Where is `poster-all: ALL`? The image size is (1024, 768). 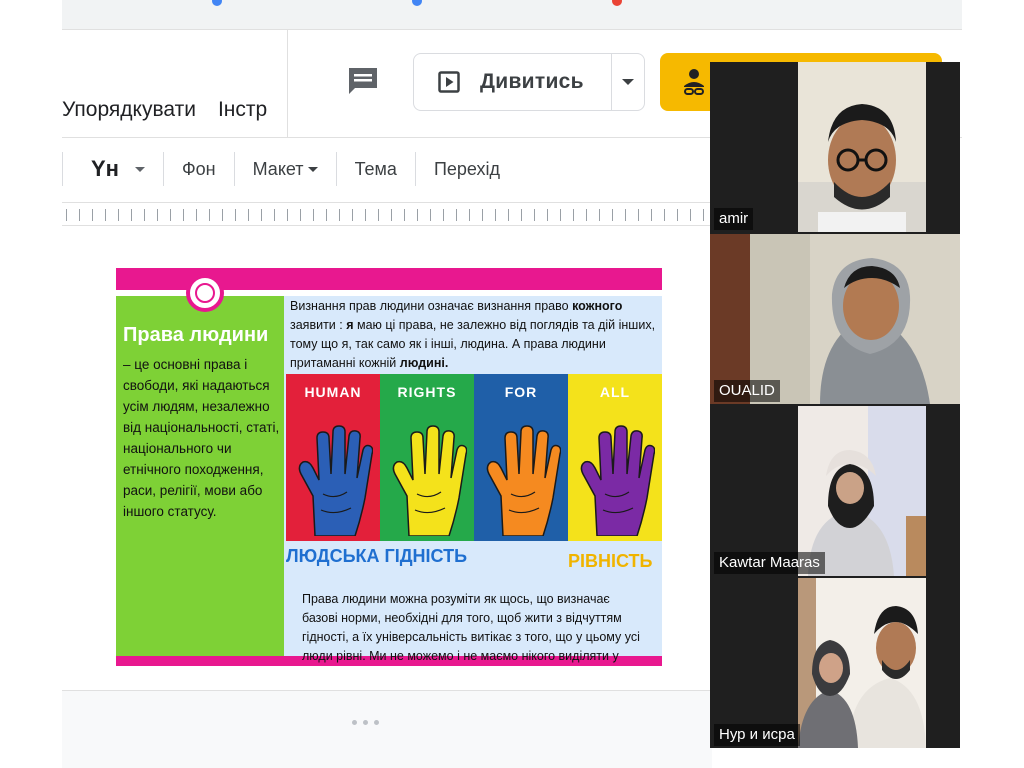
poster-all: ALL is located at coordinates (615, 457).